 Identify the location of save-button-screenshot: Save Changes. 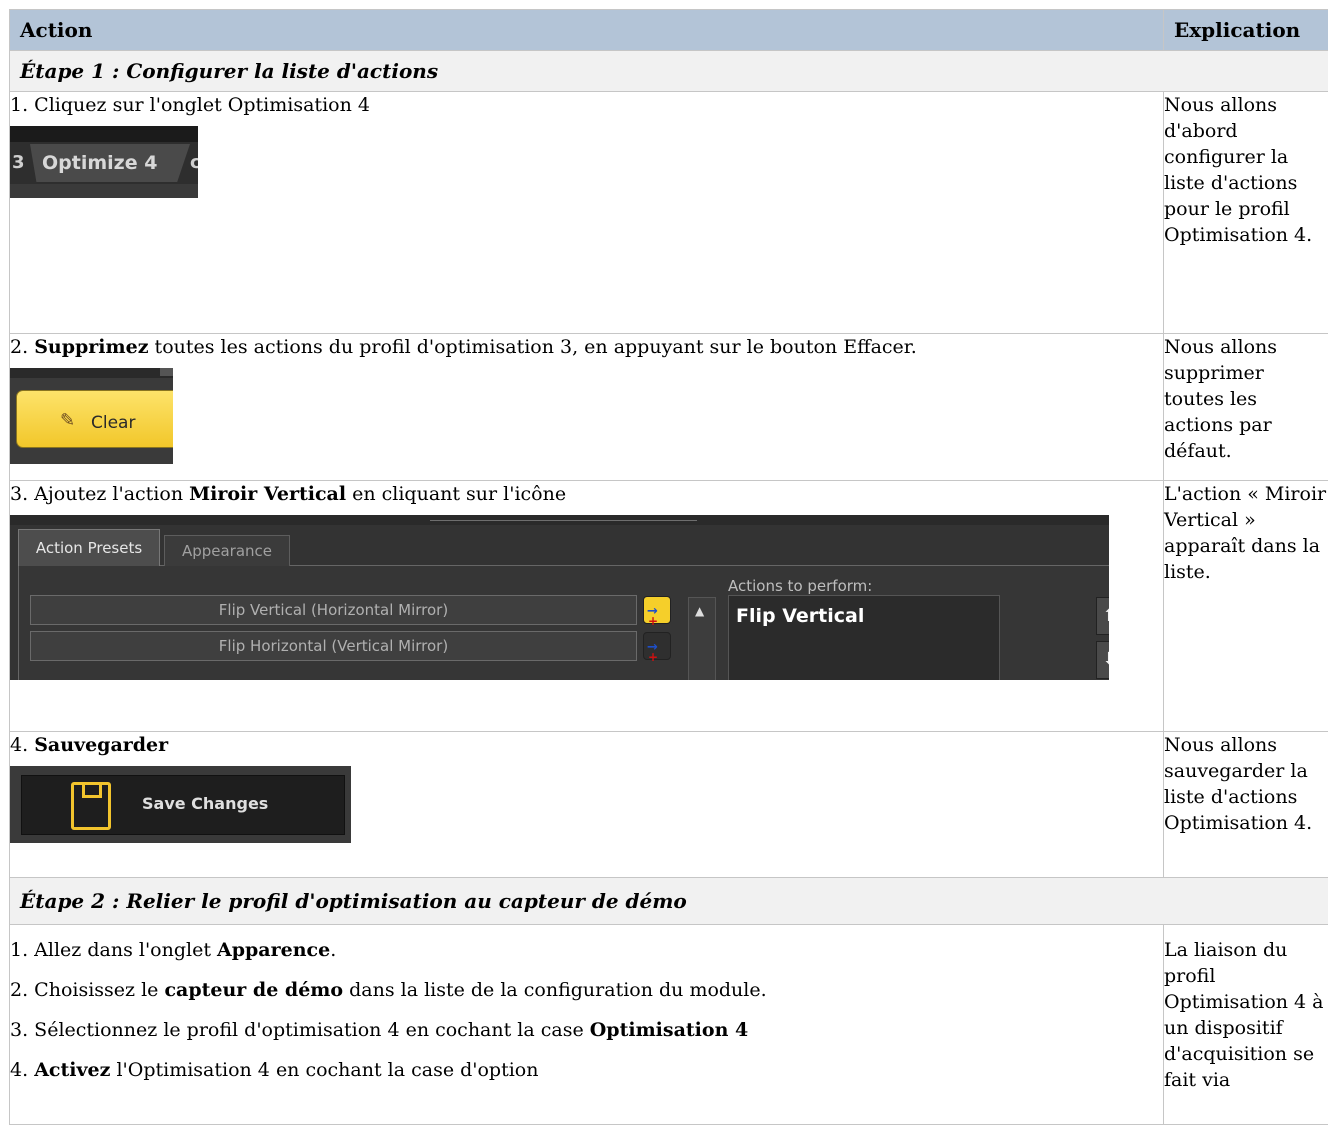
(180, 804).